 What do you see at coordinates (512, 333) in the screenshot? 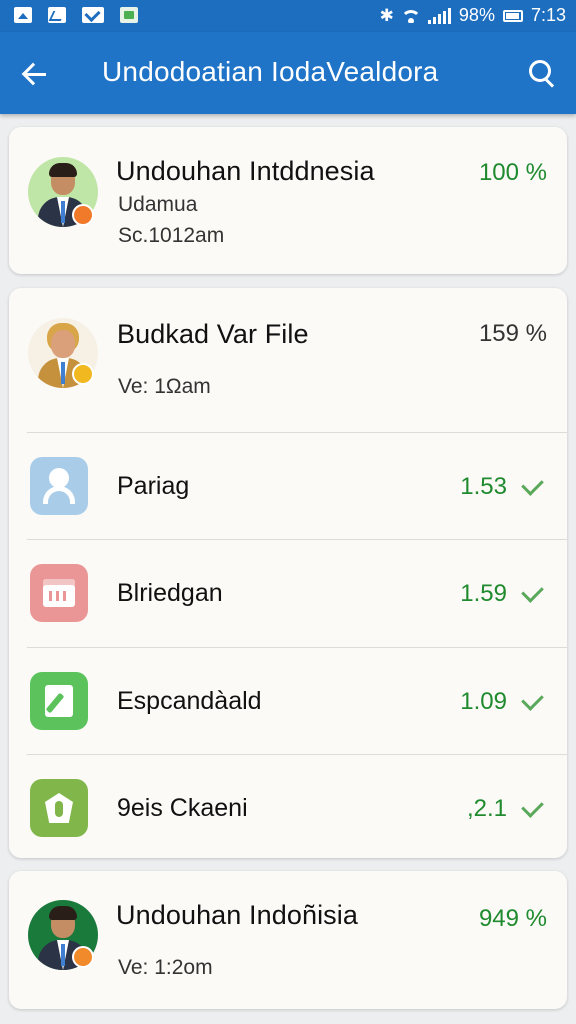
I see `progress-percent: 159 %` at bounding box center [512, 333].